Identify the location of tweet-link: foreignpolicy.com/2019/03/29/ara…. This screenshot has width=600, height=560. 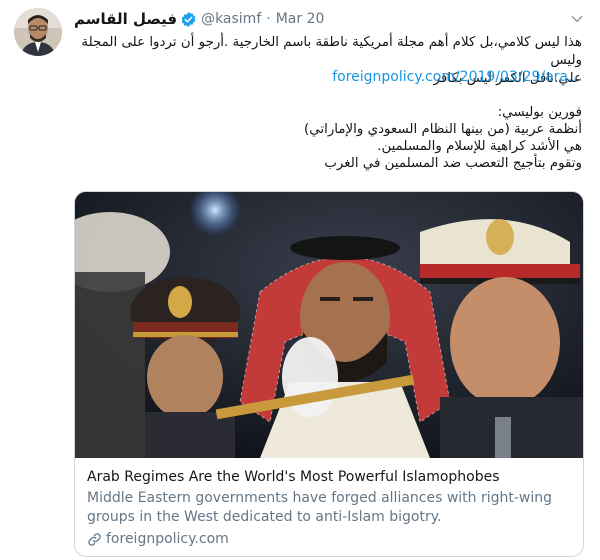
(457, 77).